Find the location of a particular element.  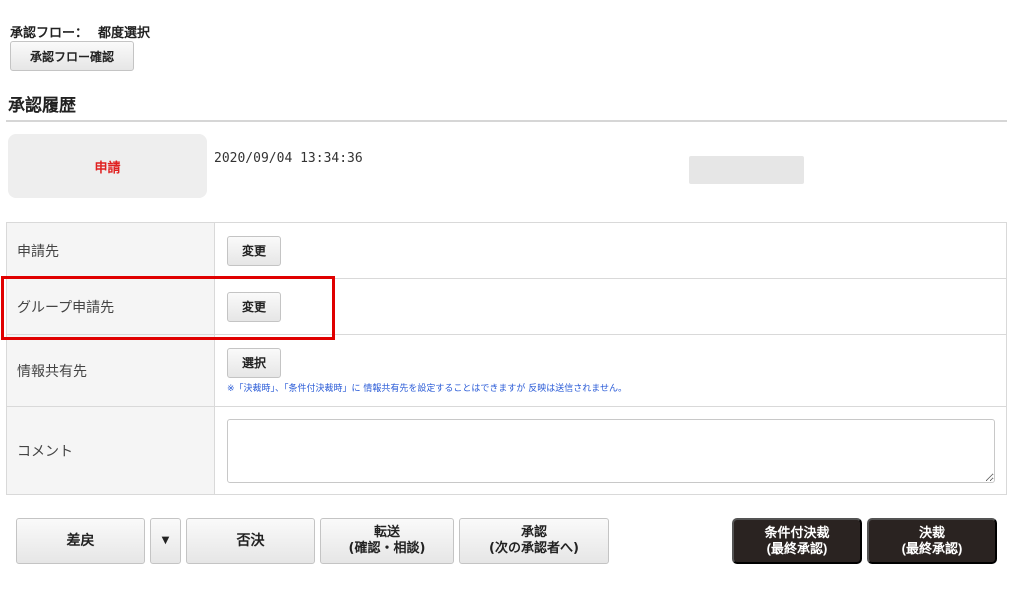

approval-flow-value: 都度選択 is located at coordinates (124, 33).